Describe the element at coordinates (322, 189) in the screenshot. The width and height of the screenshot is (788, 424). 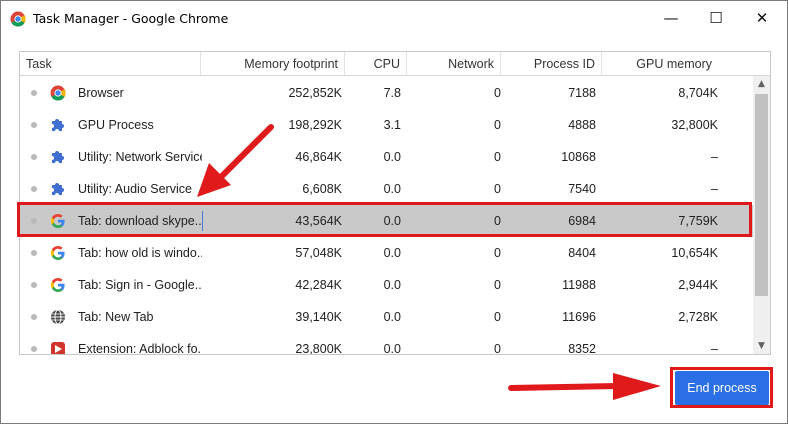
I see `cell-memory: 6,608K` at that location.